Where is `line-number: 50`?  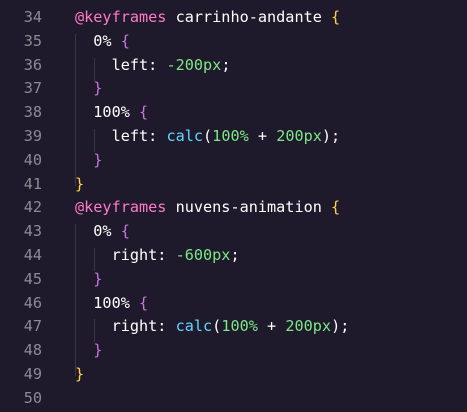
line-number: 50 is located at coordinates (32, 397).